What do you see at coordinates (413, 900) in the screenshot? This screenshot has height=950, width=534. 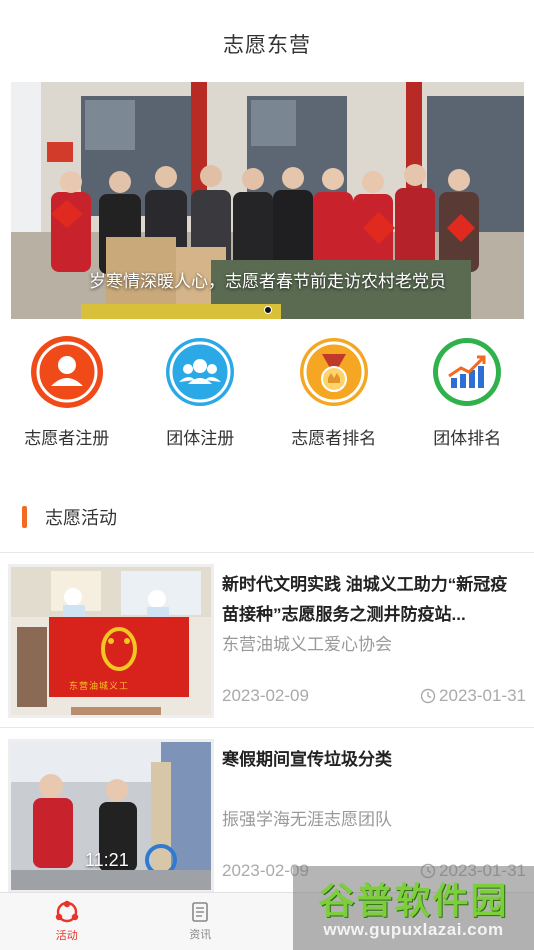 I see `watermark-logo-text: 谷普软件园` at bounding box center [413, 900].